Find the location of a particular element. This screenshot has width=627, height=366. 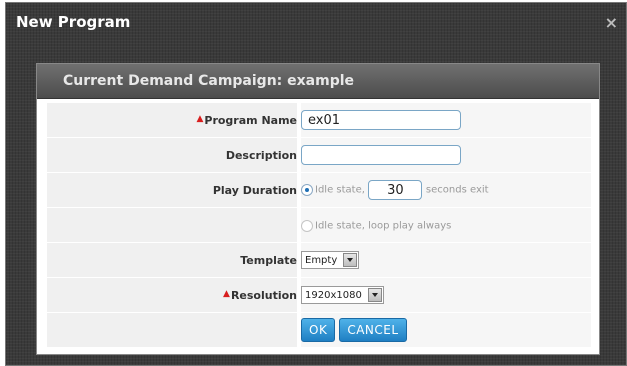

play-duration-row: Play Duration Idle state, seconds exit is located at coordinates (319, 190).